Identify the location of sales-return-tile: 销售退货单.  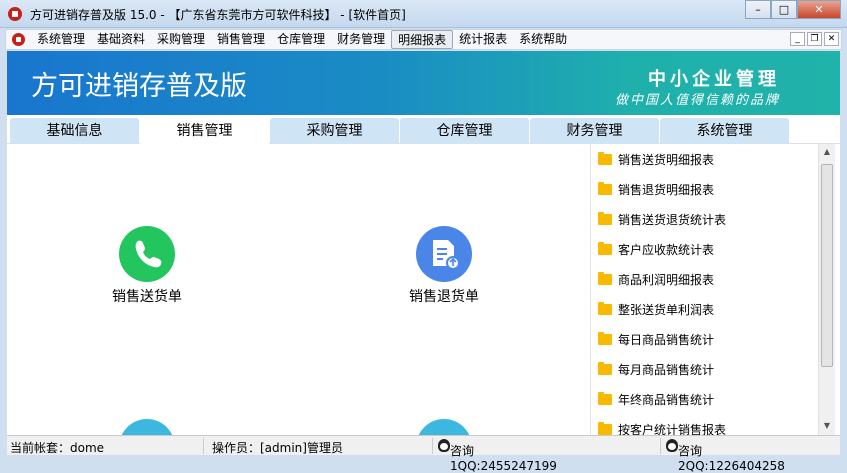
(444, 266).